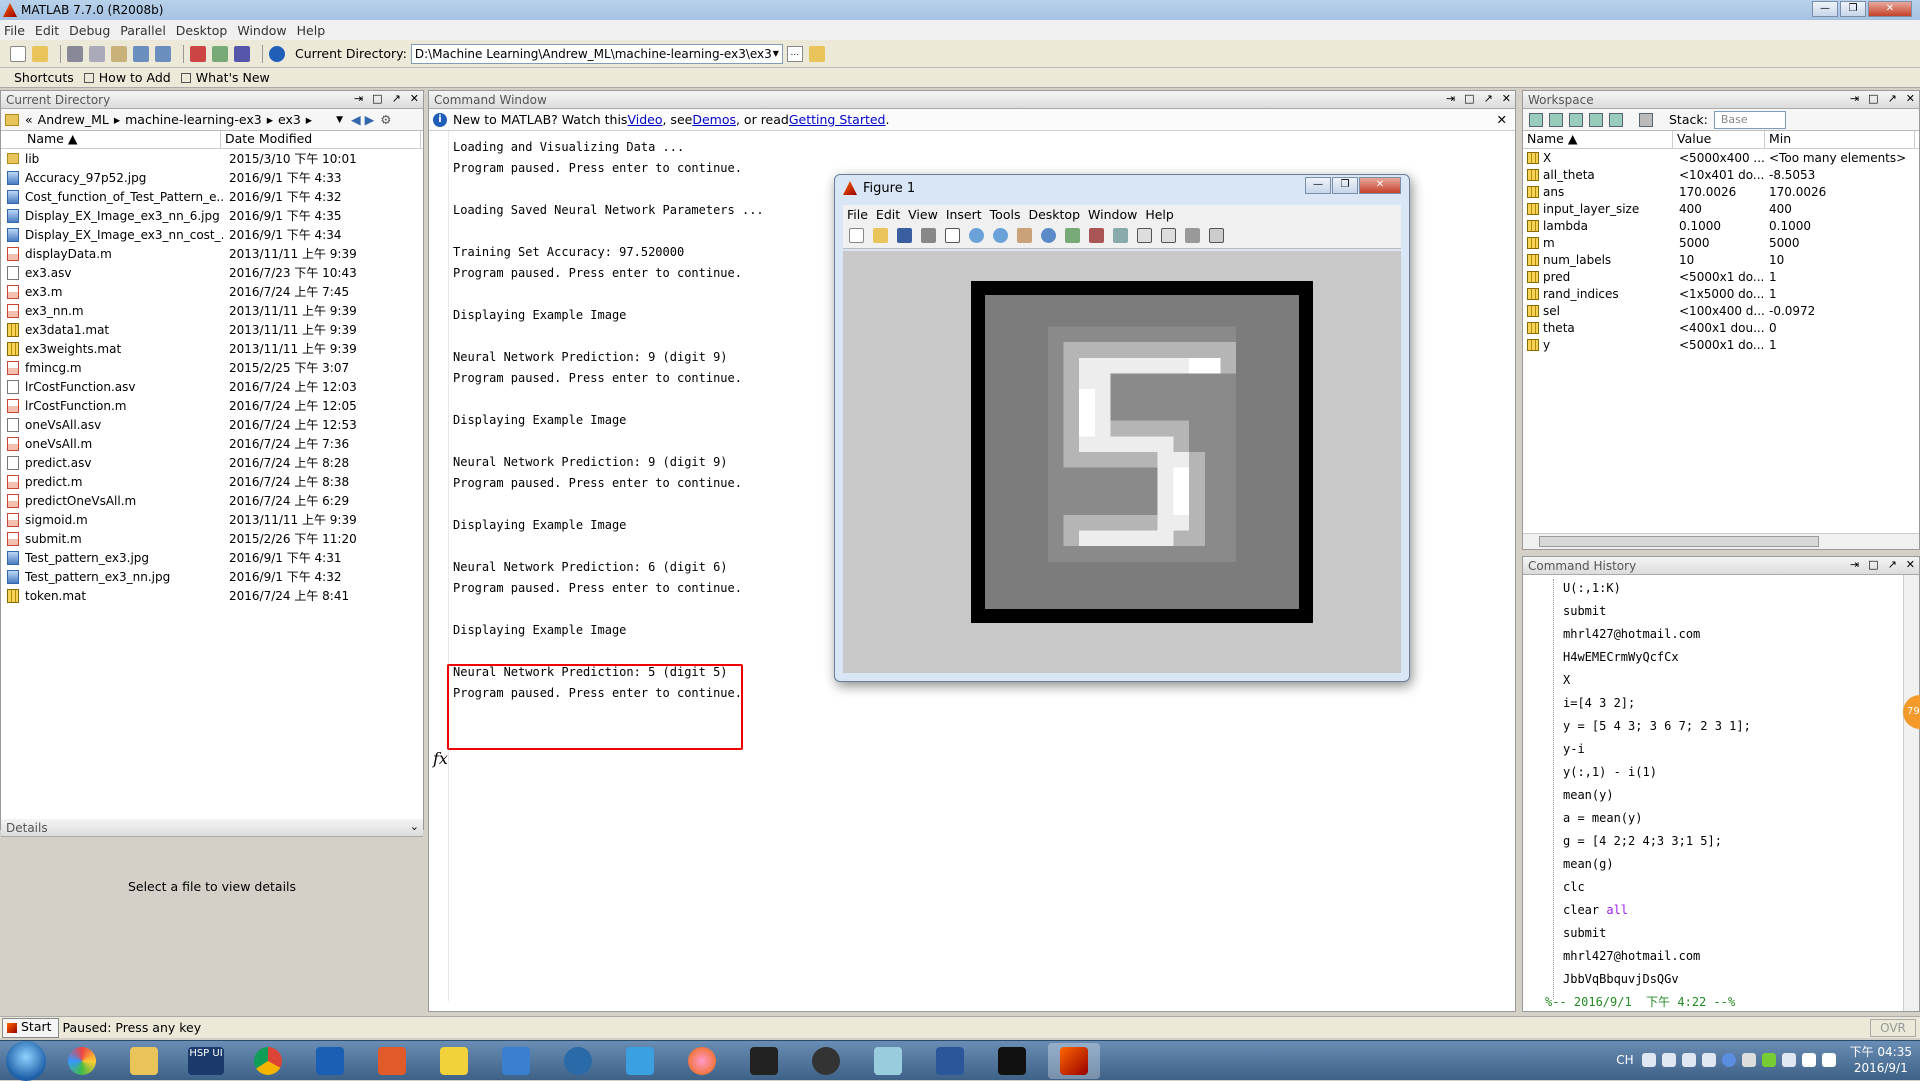  Describe the element at coordinates (1721, 208) in the screenshot. I see `variable-row: input_layer_size 400 400` at that location.